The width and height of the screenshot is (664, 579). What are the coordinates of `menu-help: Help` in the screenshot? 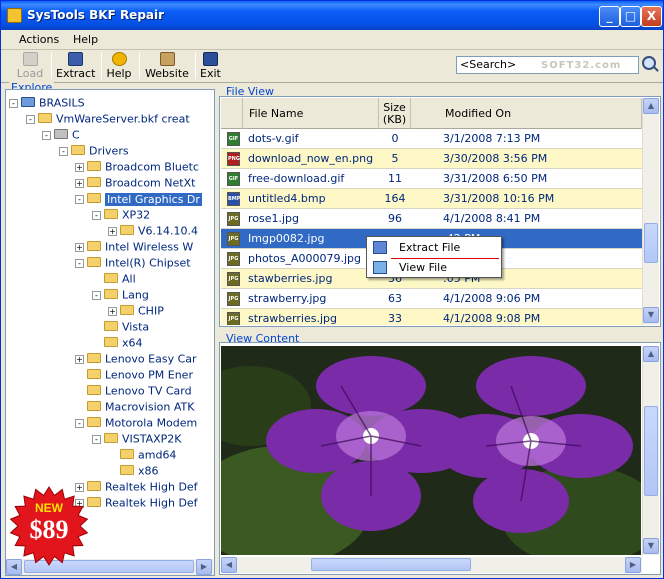 It's located at (85, 39).